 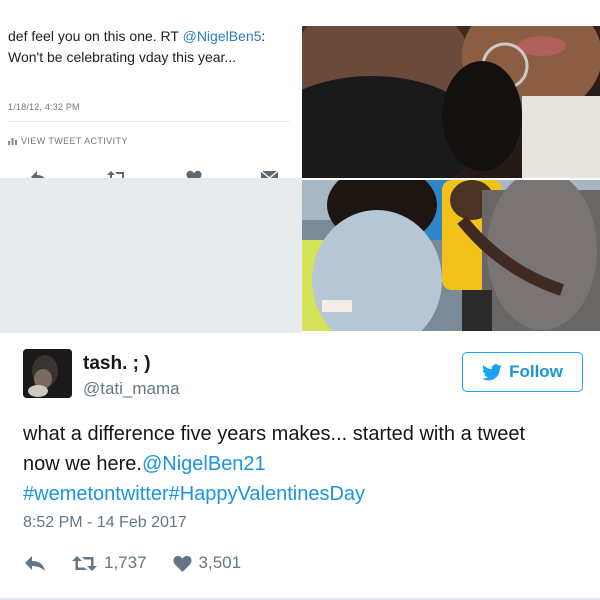 I want to click on heart-icon, so click(x=182, y=563).